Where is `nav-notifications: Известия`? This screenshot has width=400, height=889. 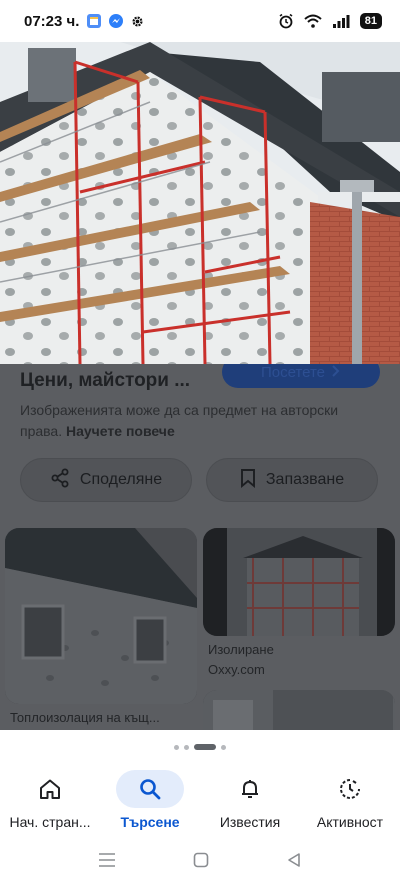
nav-notifications: Известия is located at coordinates (250, 800).